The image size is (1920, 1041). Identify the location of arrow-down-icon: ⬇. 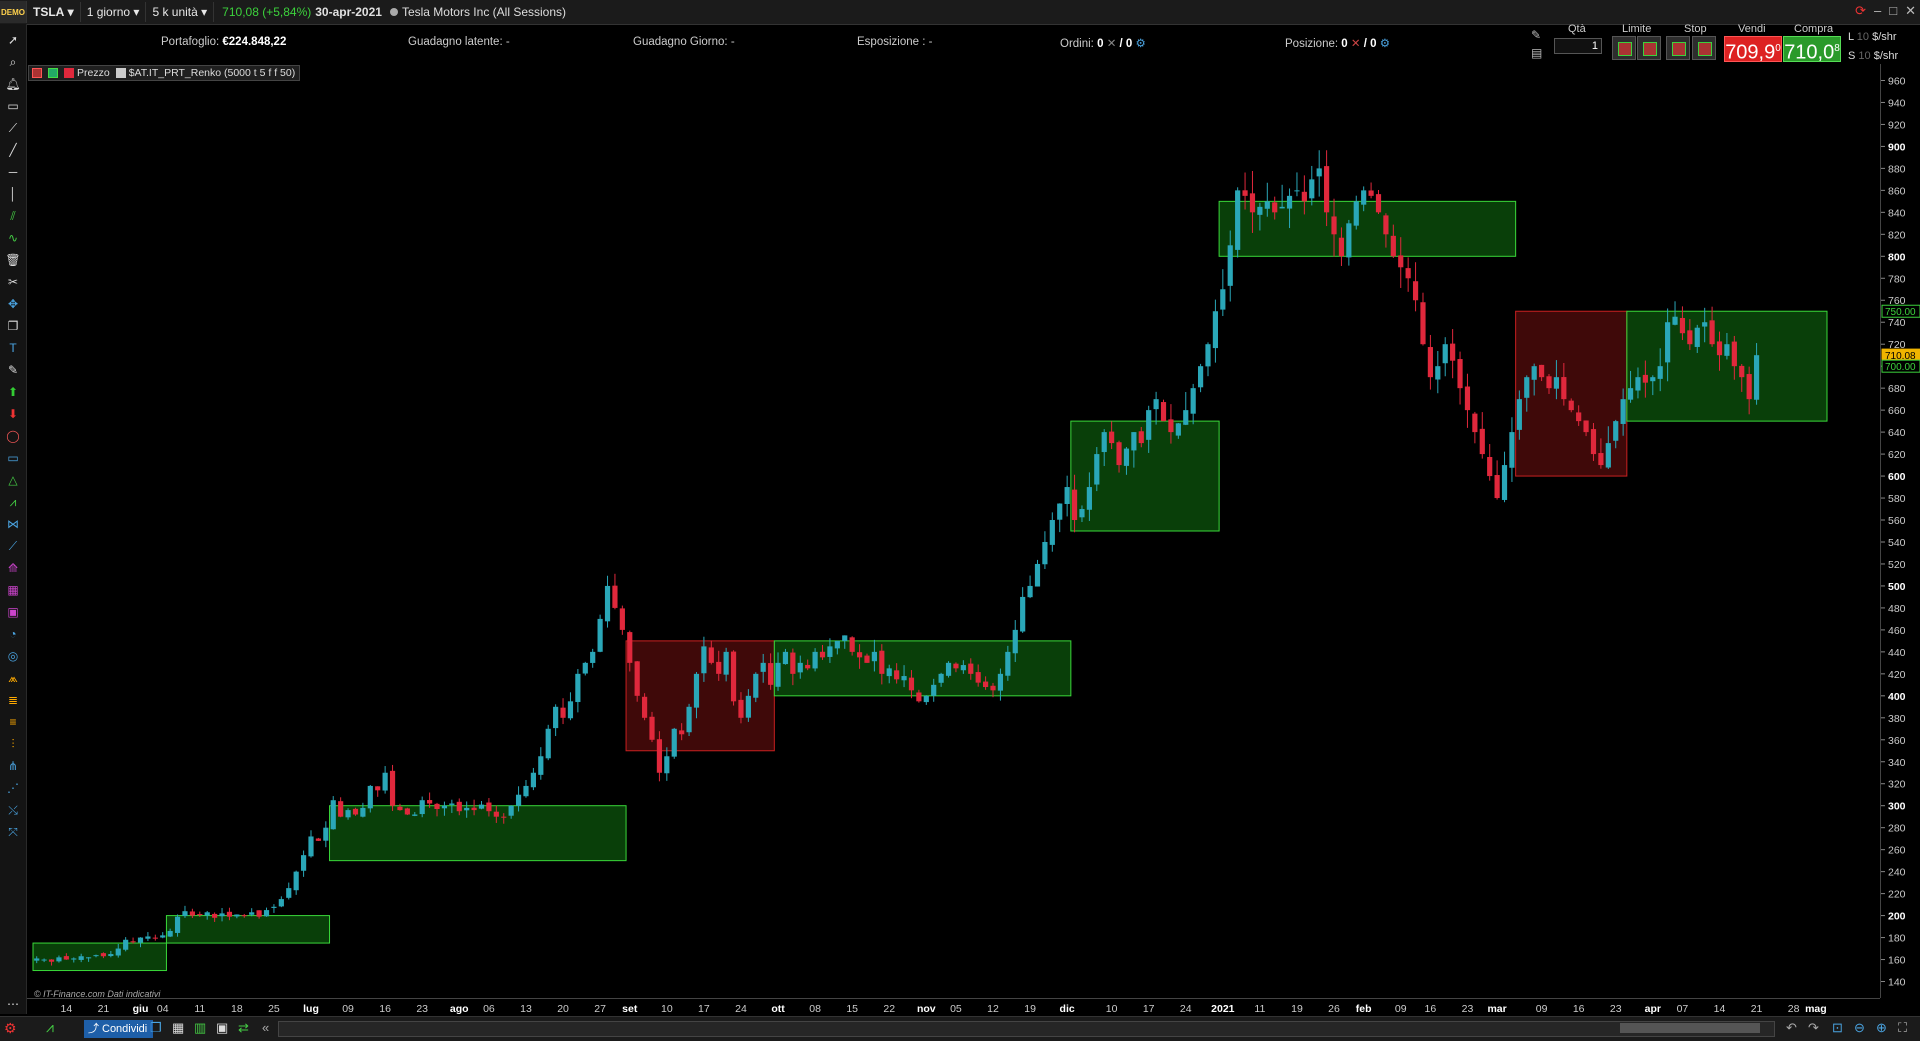
(13, 414).